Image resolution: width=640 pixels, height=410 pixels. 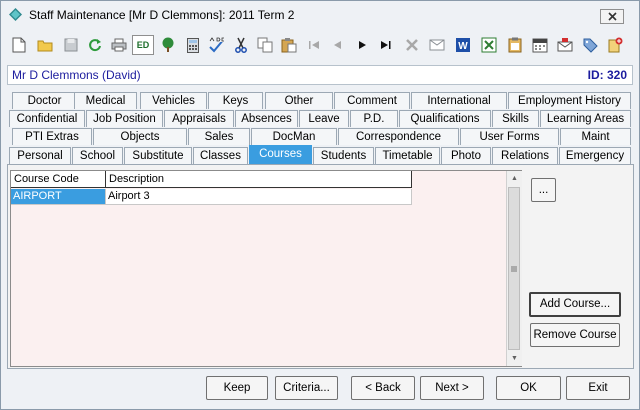 I want to click on tab-confidential: Confidential, so click(x=47, y=118).